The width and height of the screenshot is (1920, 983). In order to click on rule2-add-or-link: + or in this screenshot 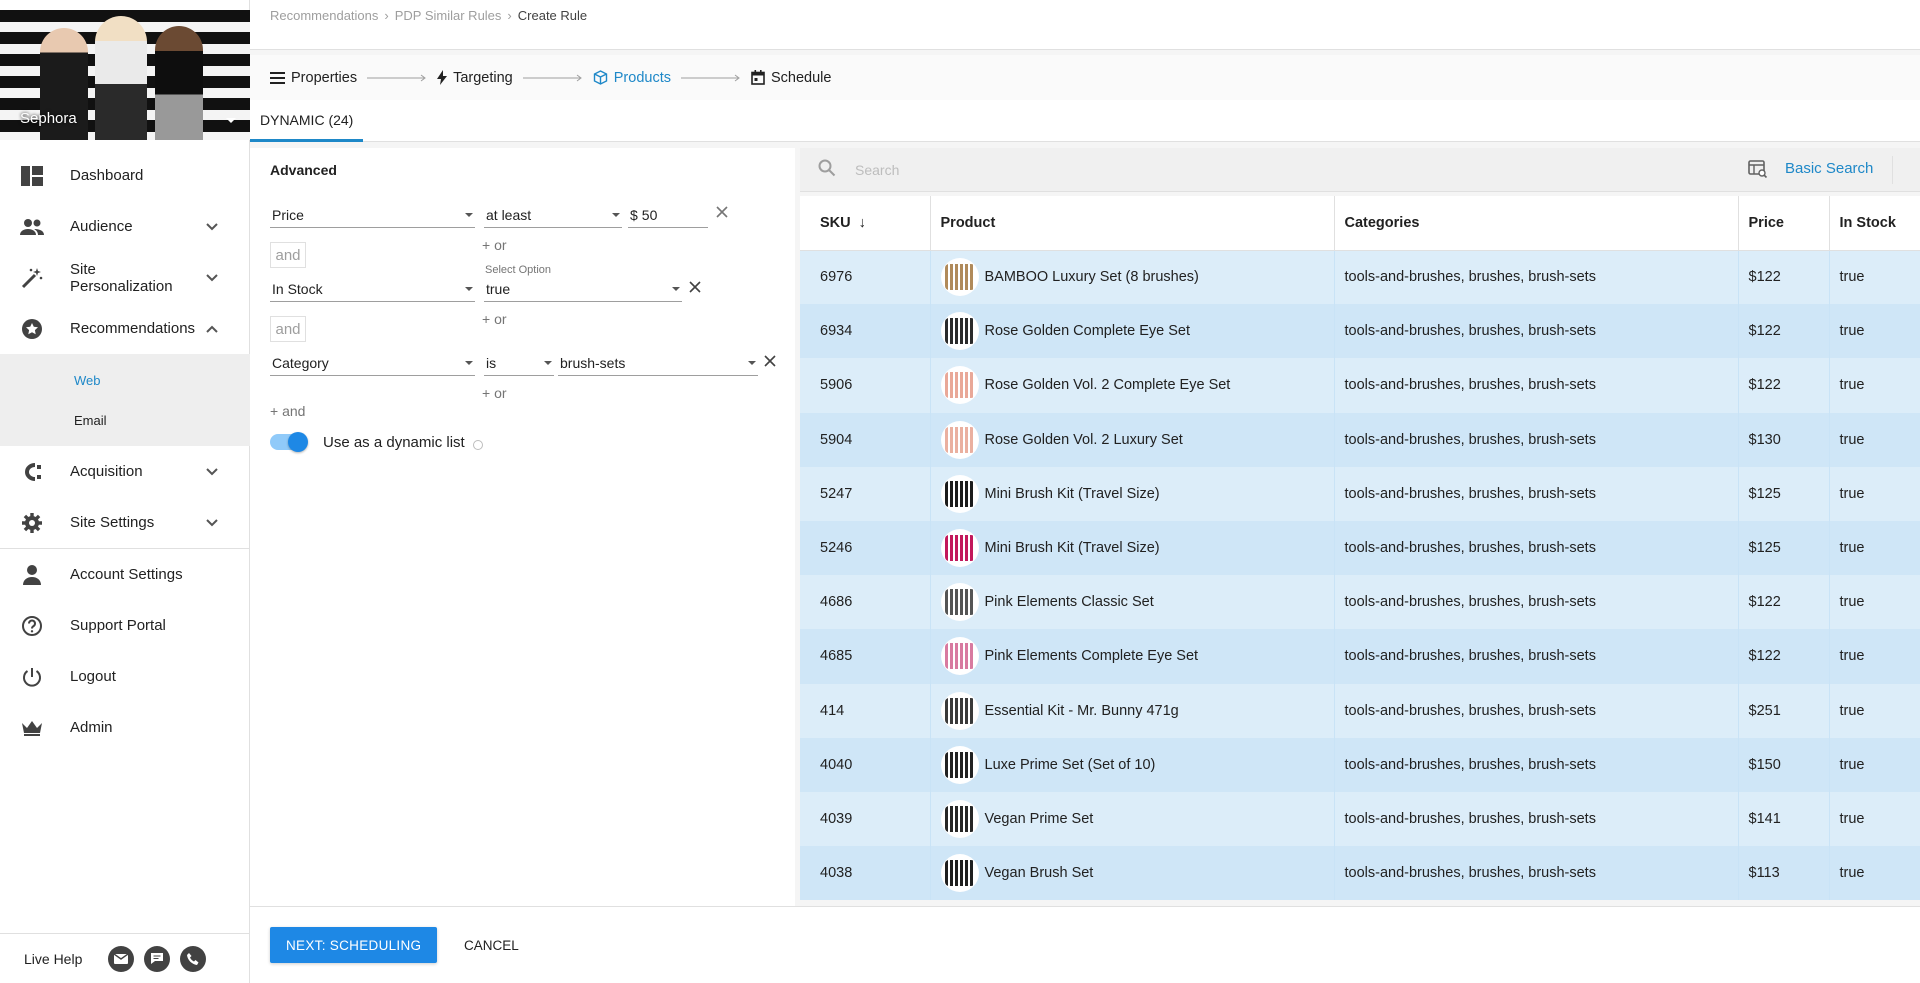, I will do `click(494, 319)`.